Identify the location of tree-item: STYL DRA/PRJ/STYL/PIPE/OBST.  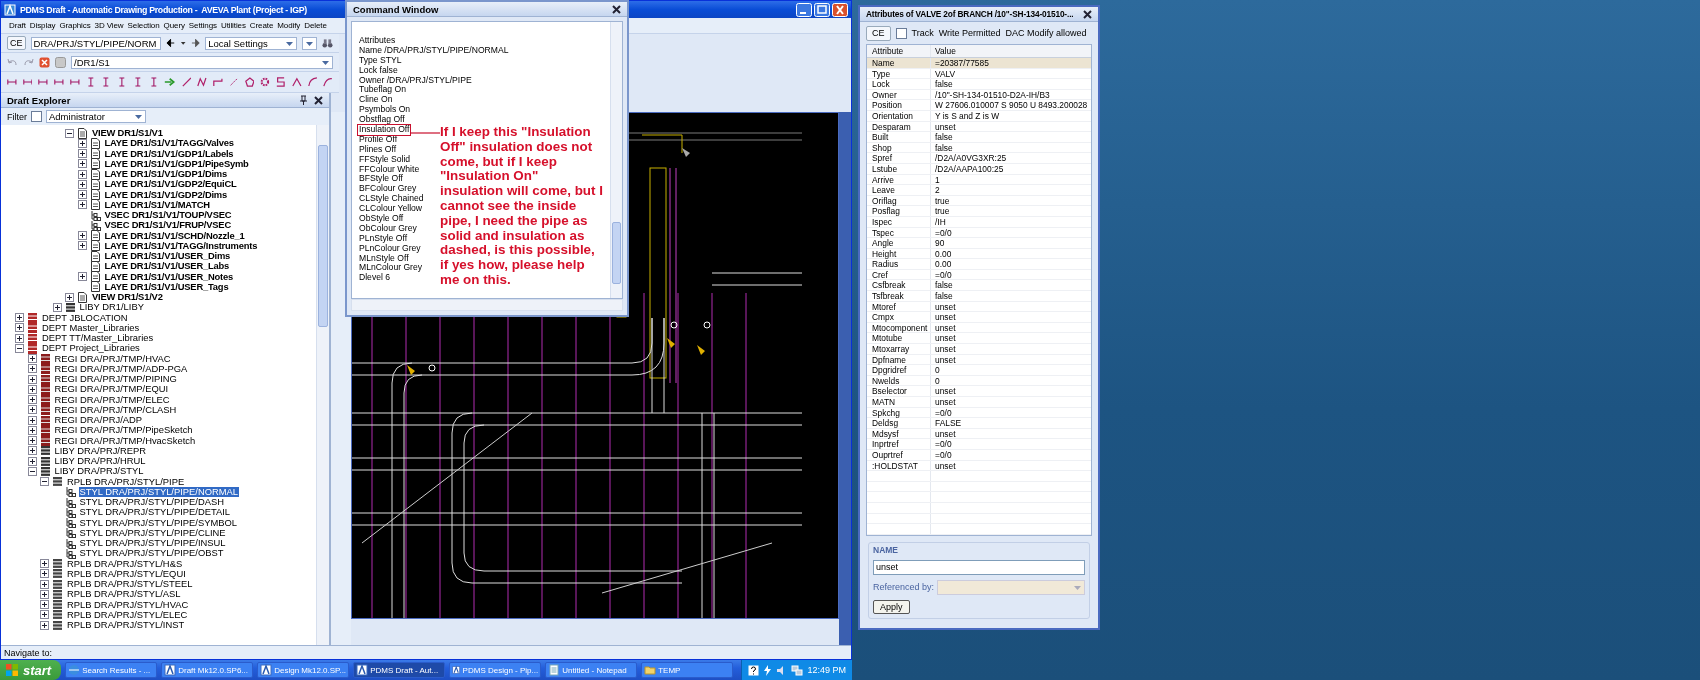
(151, 553).